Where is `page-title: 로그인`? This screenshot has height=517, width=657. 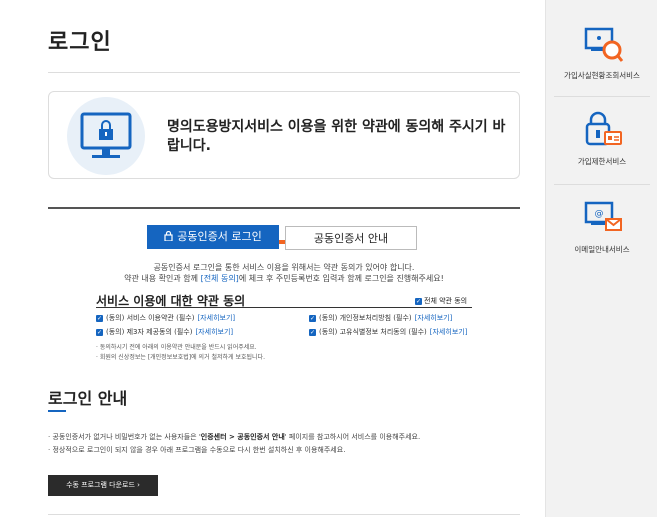
page-title: 로그인 is located at coordinates (80, 42).